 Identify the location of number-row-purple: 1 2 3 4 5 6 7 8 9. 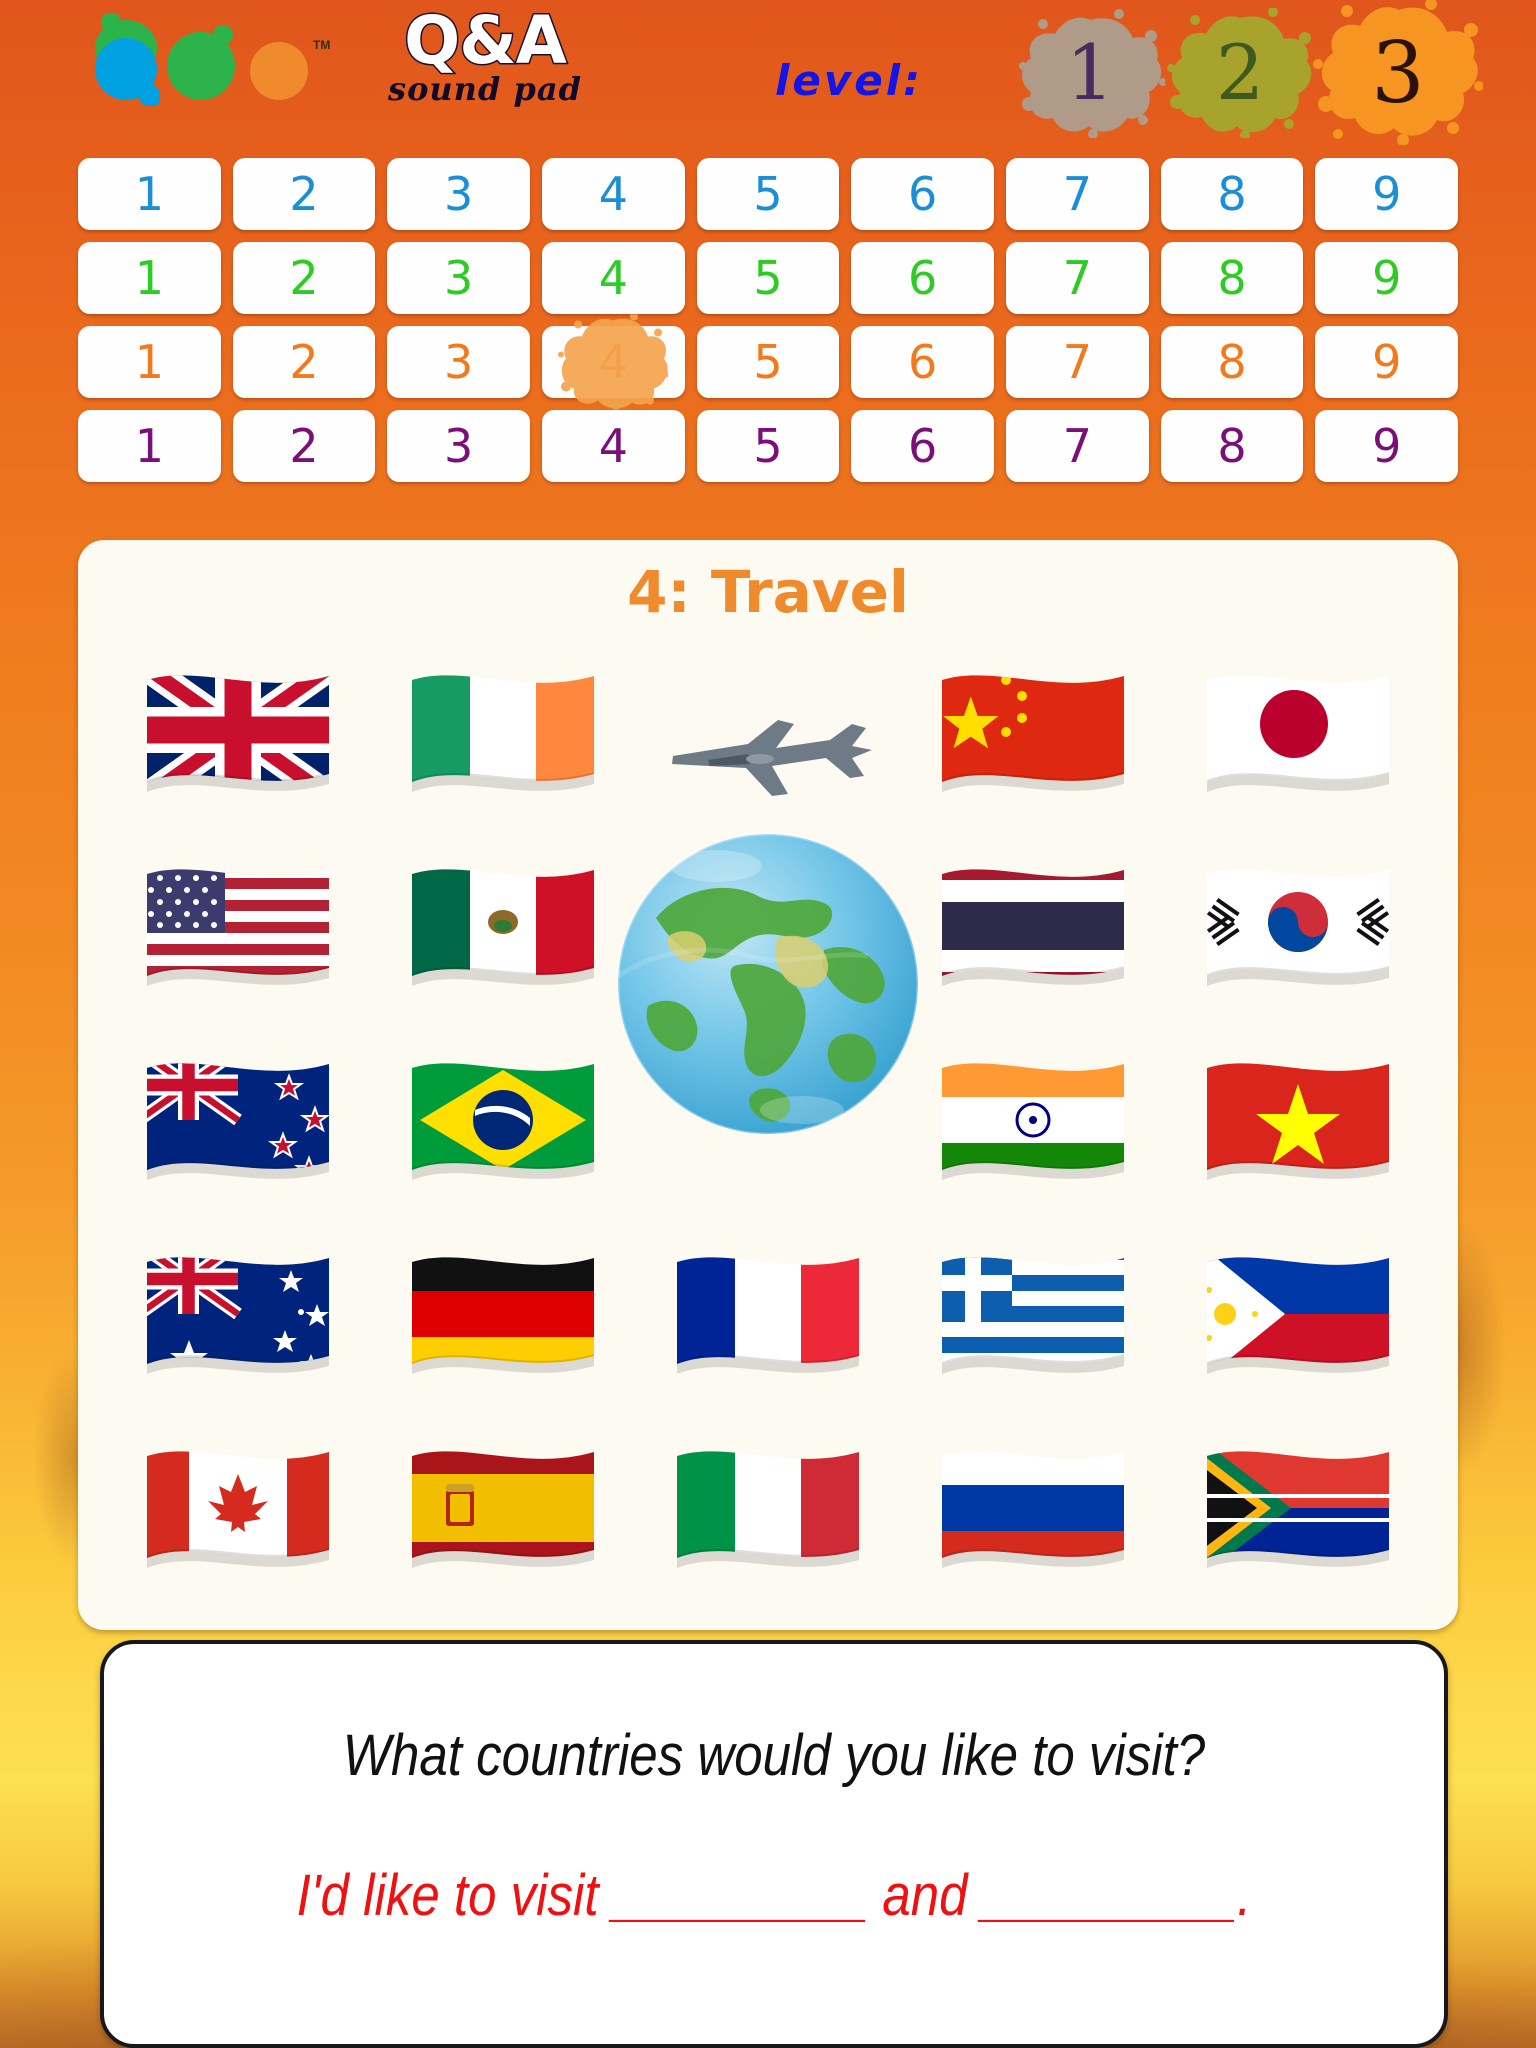
(768, 446).